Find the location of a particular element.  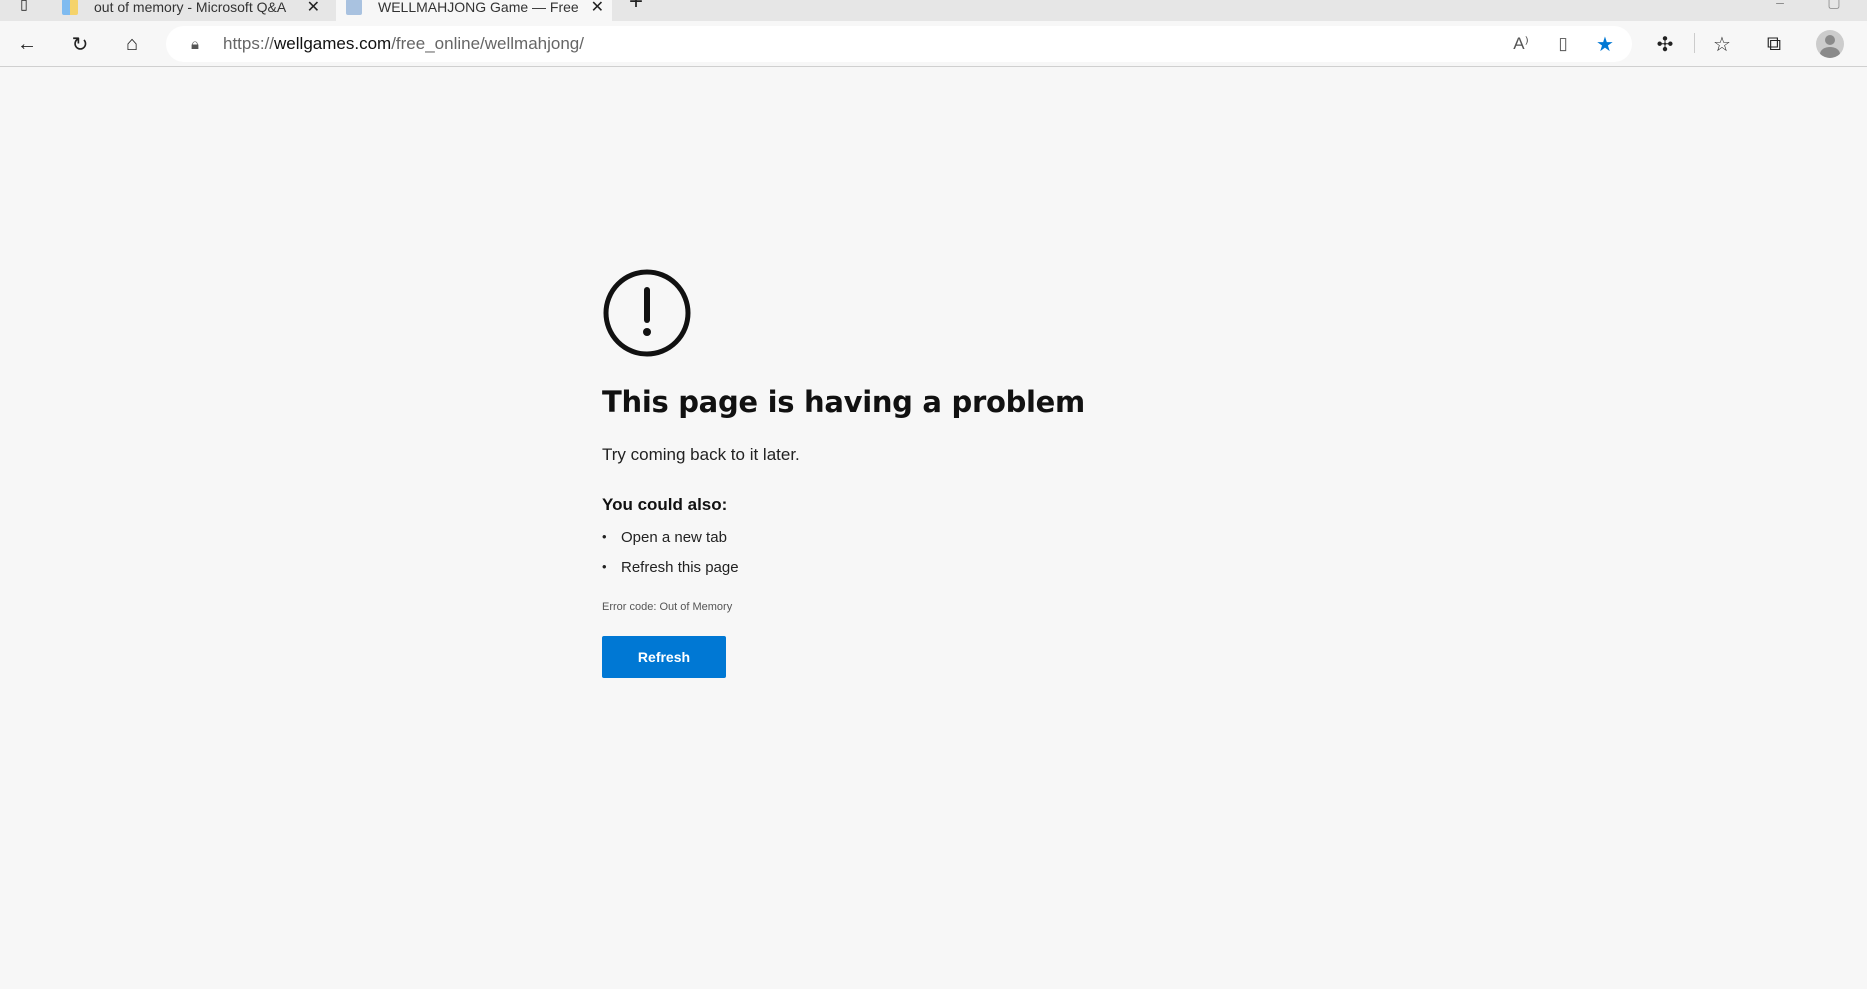

toolbar-divider is located at coordinates (1694, 43).